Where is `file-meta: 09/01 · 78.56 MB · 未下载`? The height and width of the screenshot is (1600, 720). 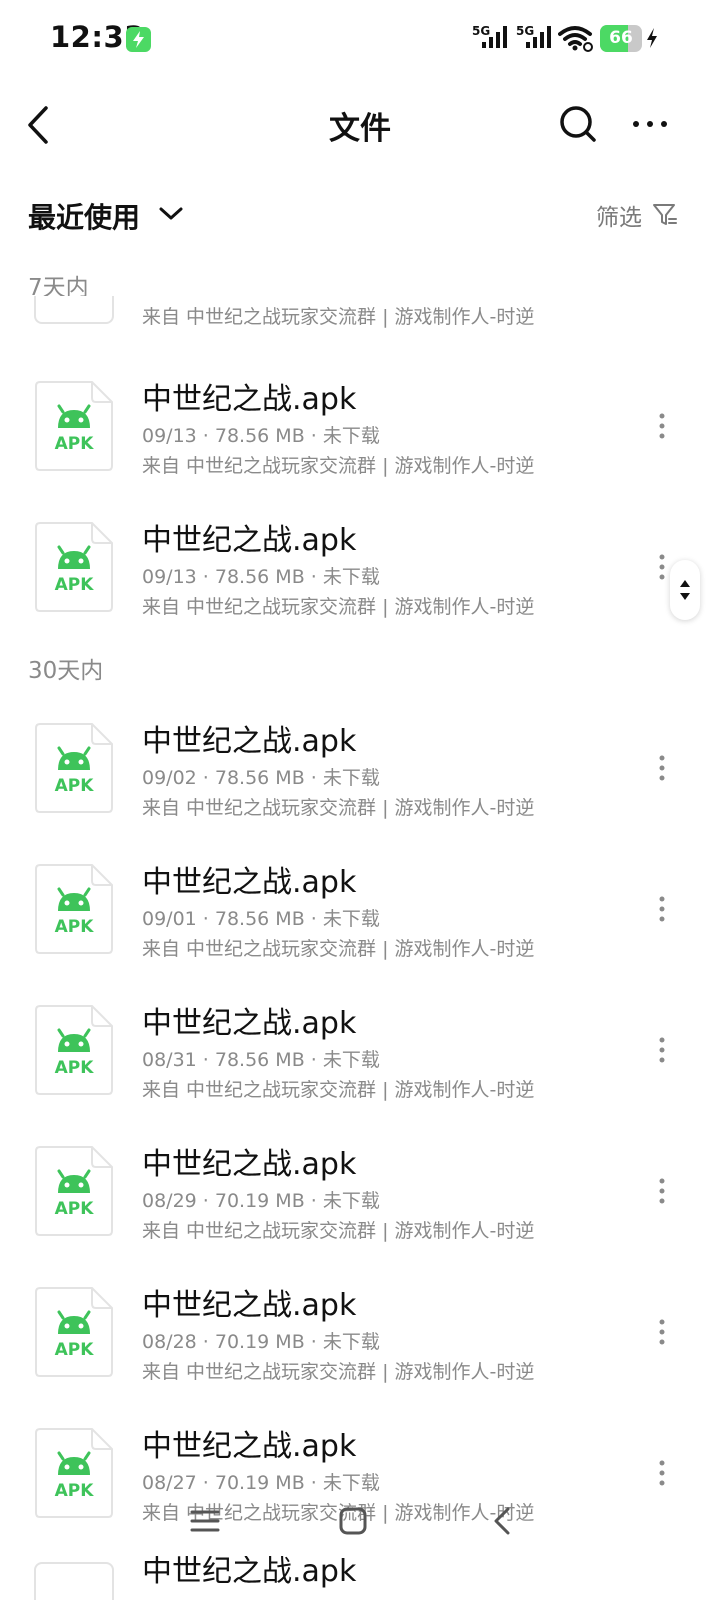 file-meta: 09/01 · 78.56 MB · 未下载 is located at coordinates (261, 919).